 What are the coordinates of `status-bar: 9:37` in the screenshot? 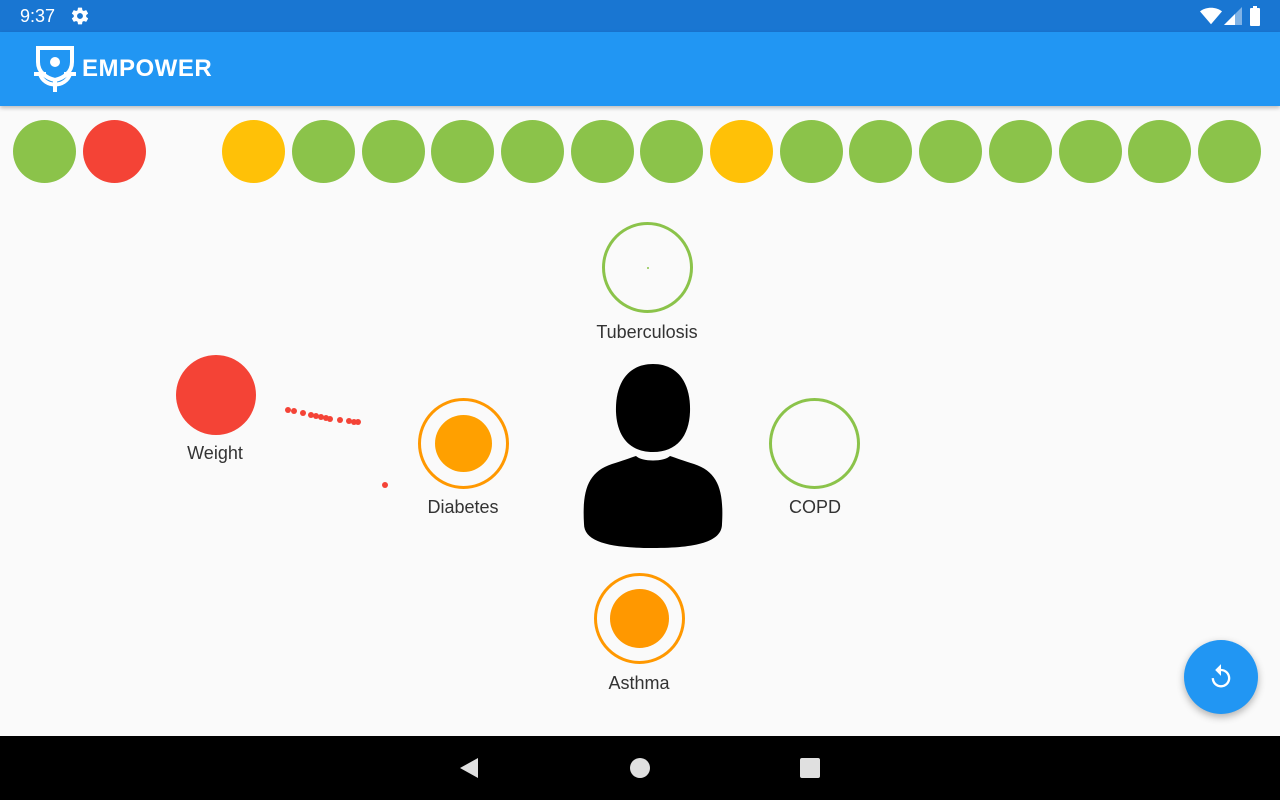 It's located at (640, 16).